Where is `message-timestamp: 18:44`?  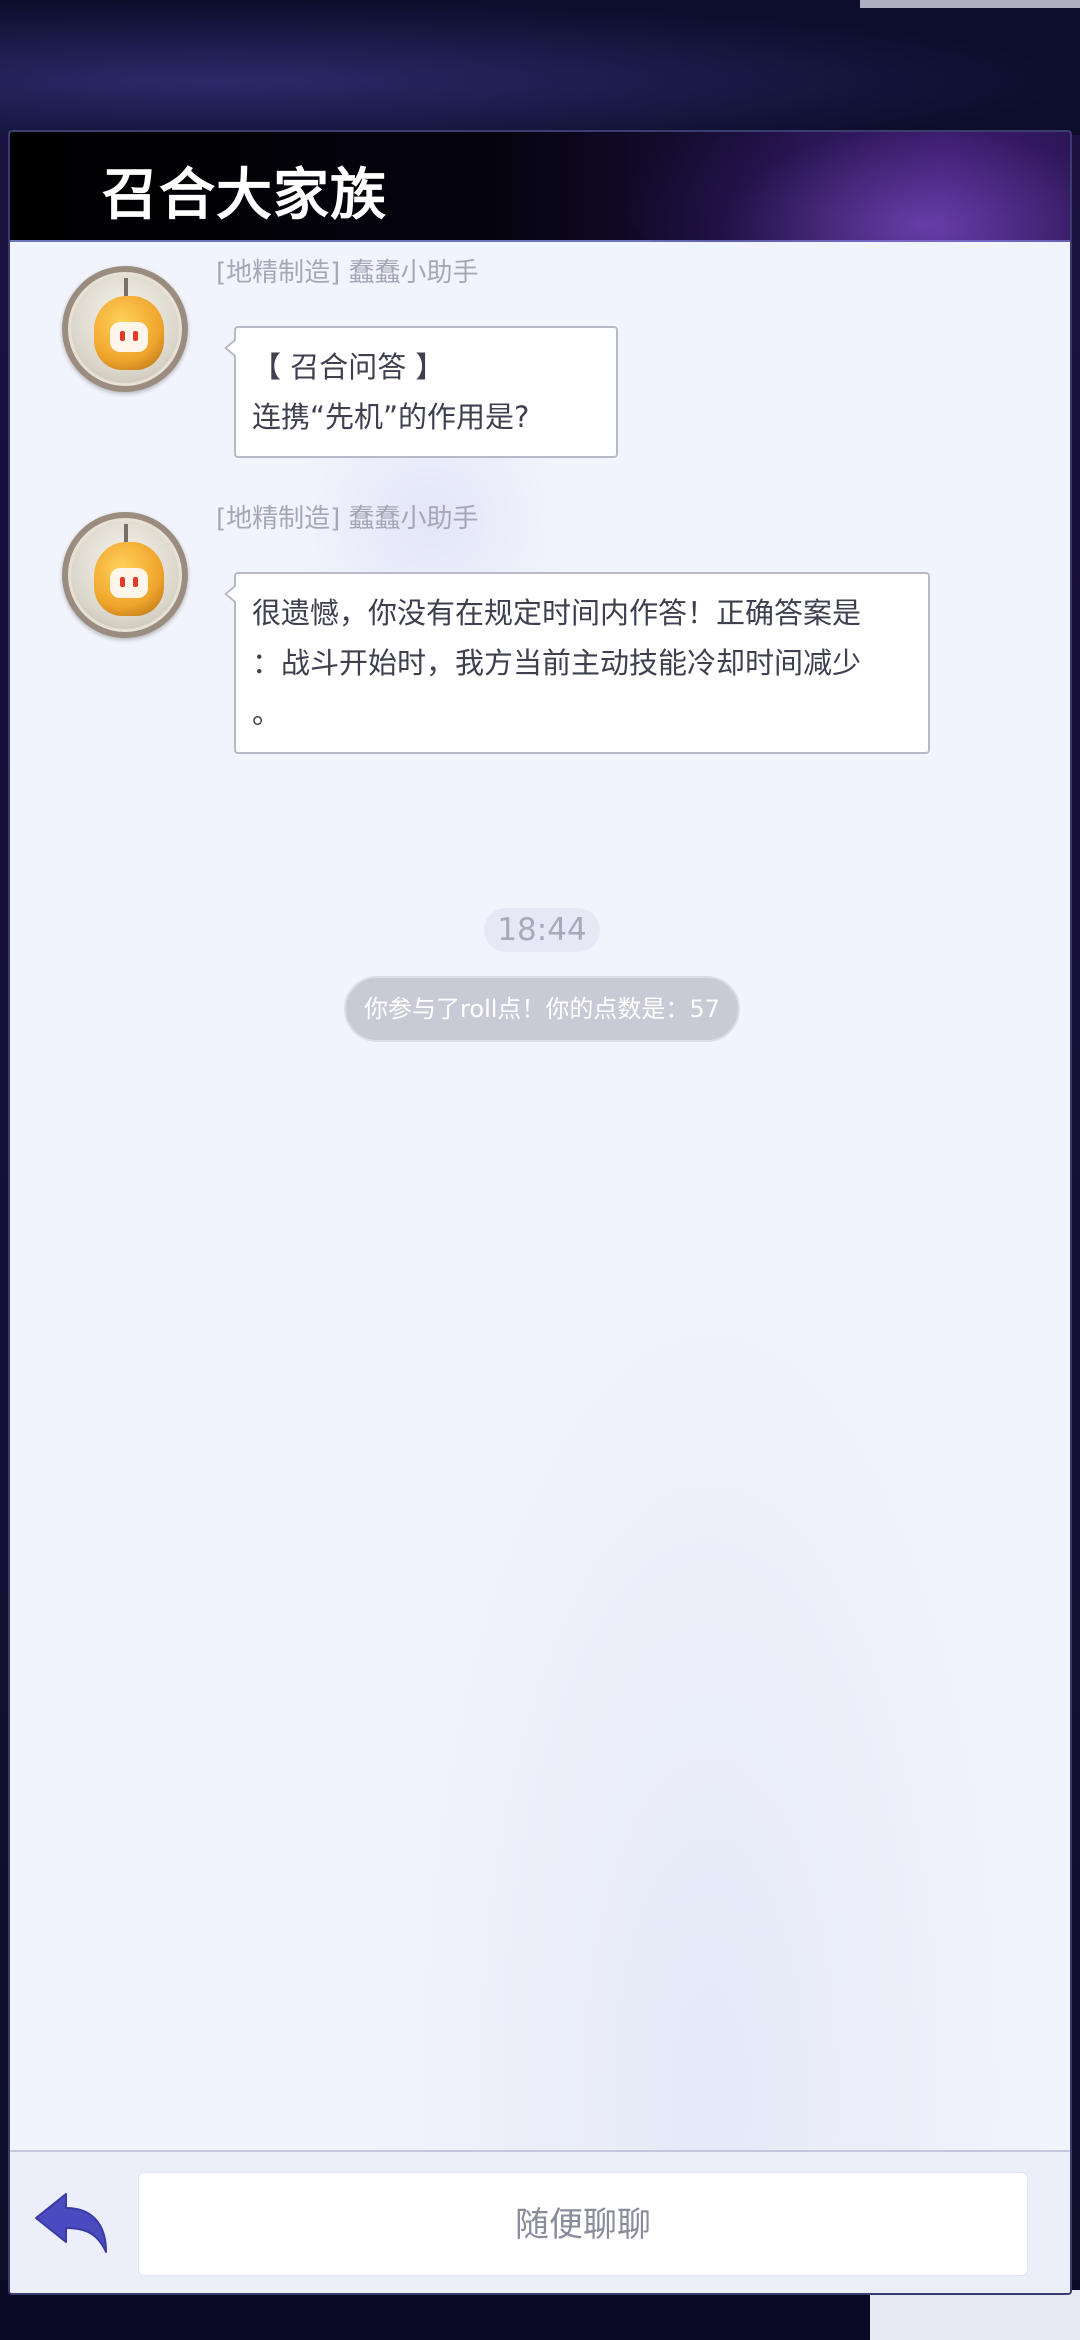
message-timestamp: 18:44 is located at coordinates (542, 930).